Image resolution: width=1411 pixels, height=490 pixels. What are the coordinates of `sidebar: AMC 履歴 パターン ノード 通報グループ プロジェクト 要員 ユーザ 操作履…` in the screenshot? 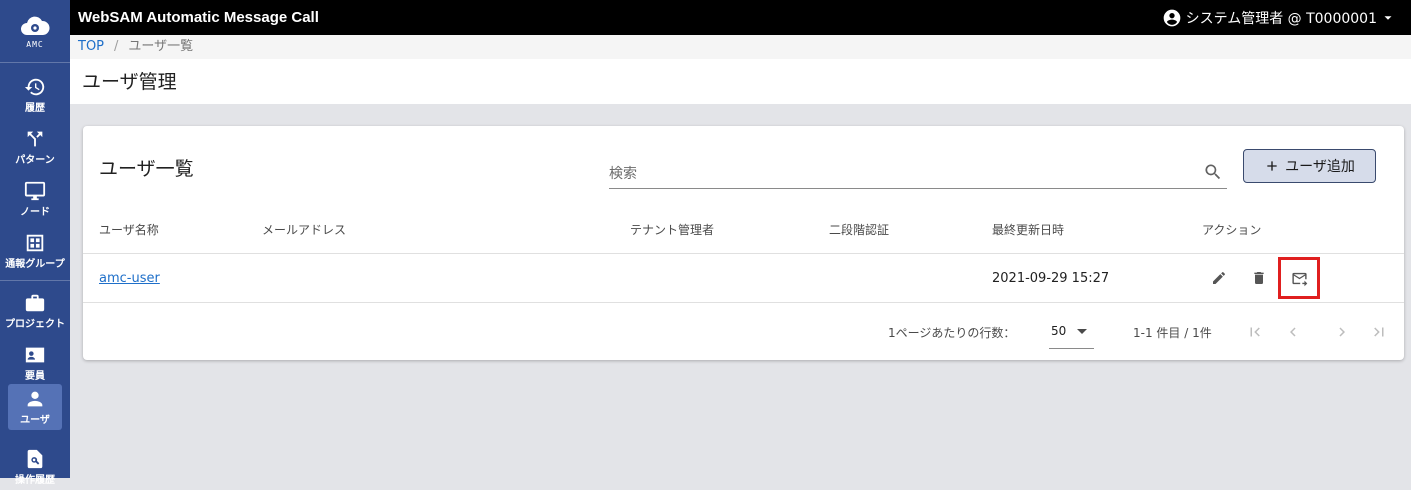 It's located at (35, 243).